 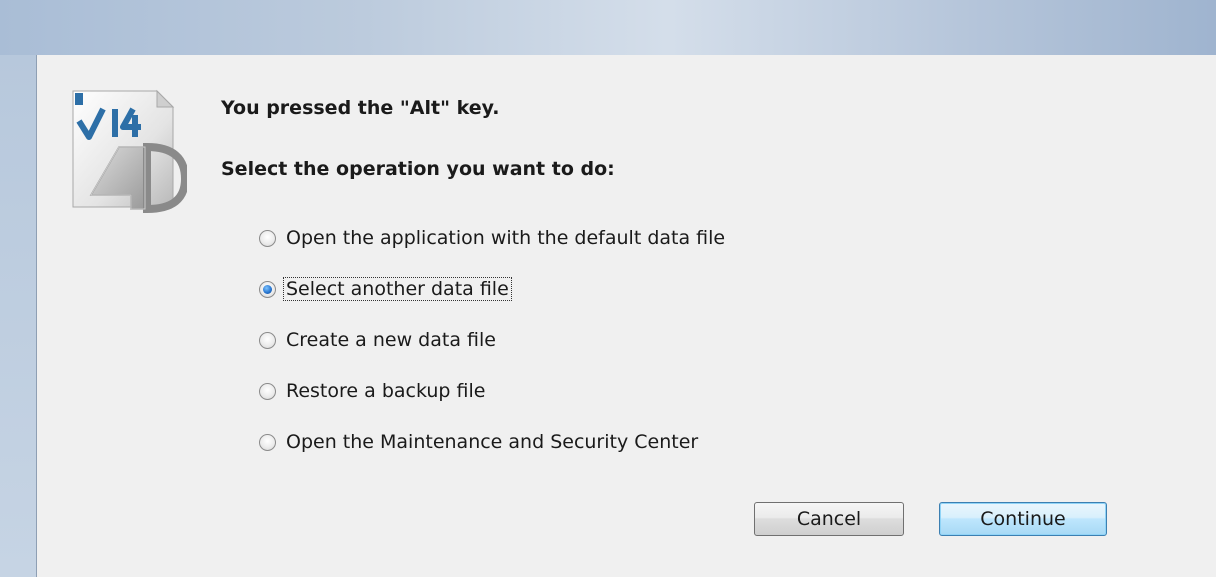 I want to click on window-frame-left, so click(x=18, y=316).